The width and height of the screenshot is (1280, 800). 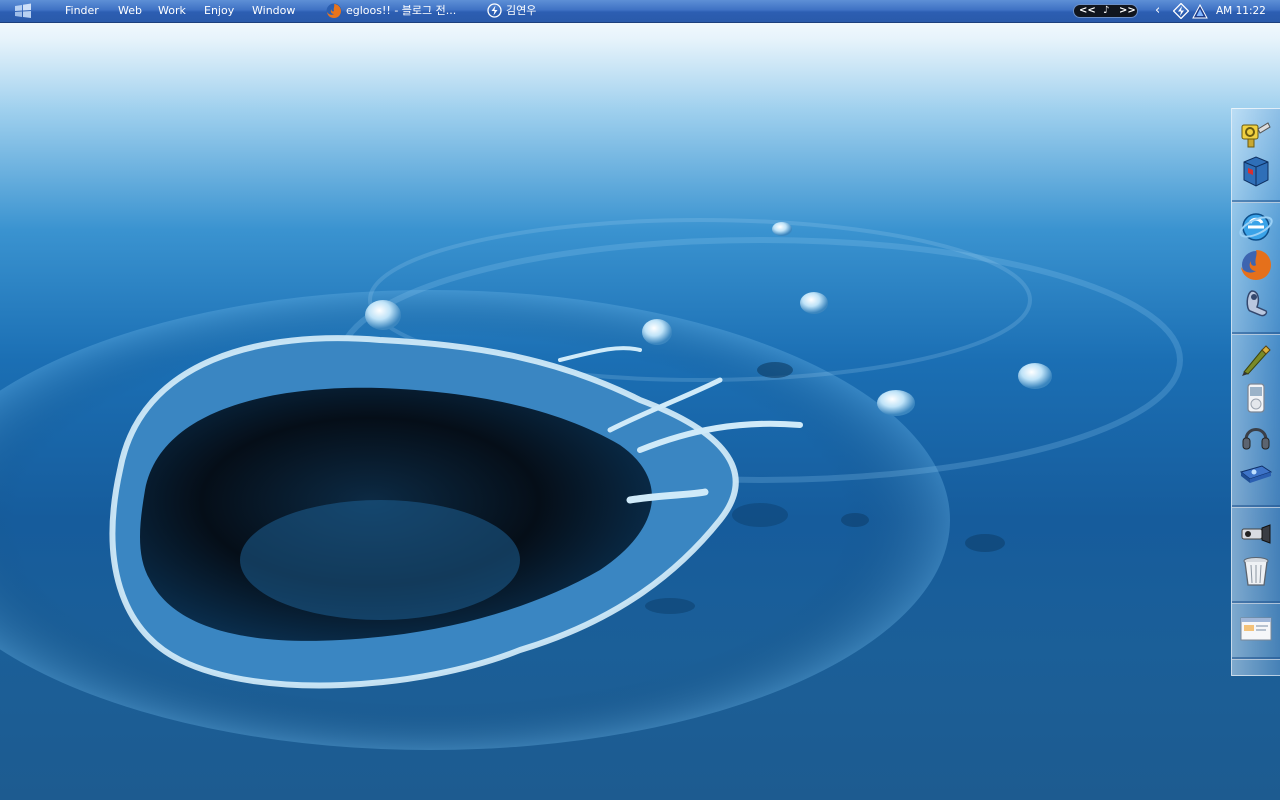 What do you see at coordinates (1157, 11) in the screenshot?
I see `tray-expand-button: ‹` at bounding box center [1157, 11].